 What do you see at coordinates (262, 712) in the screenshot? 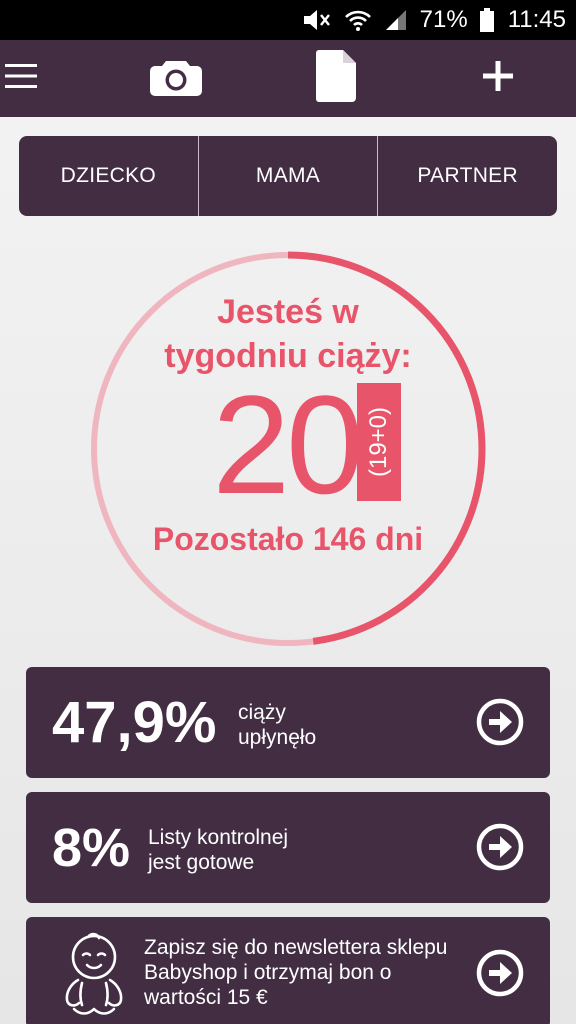
I see `card1-line1: ciąży` at bounding box center [262, 712].